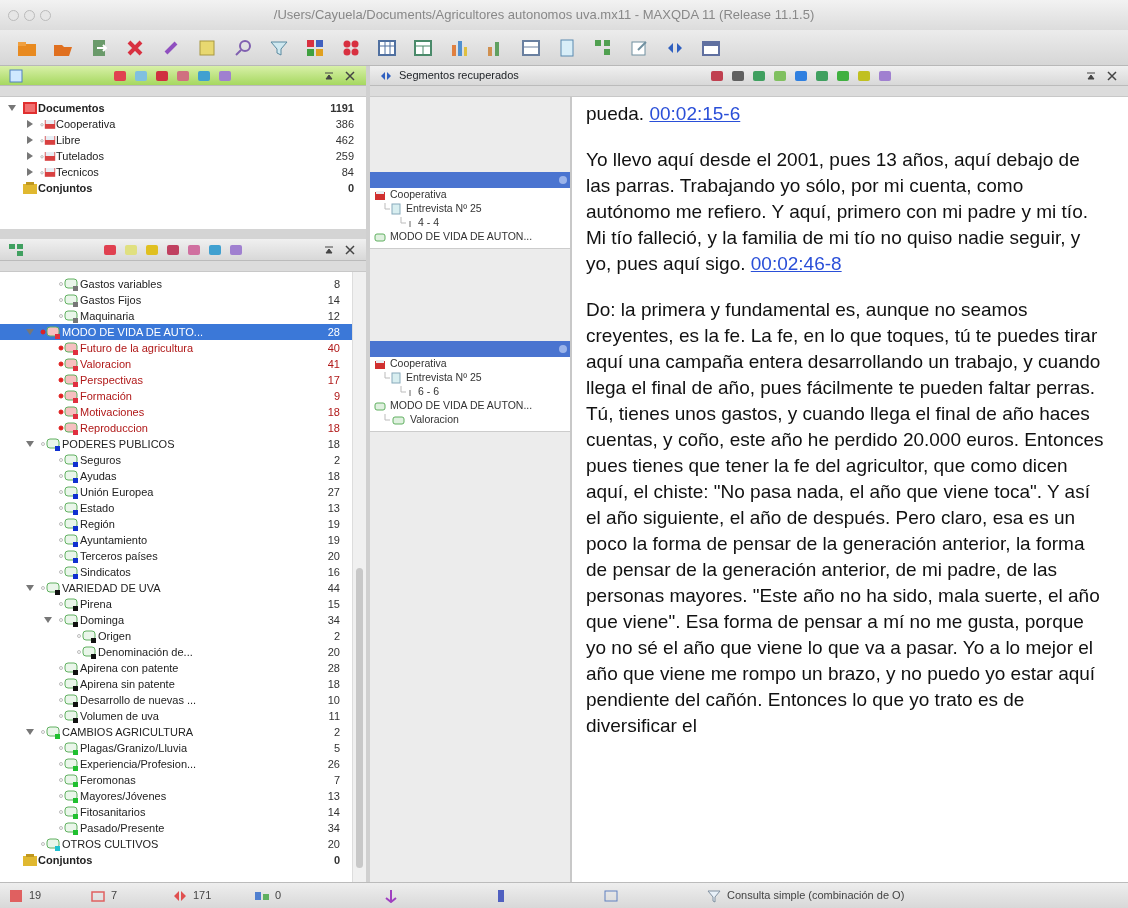  What do you see at coordinates (333, 812) in the screenshot?
I see `count: 14` at bounding box center [333, 812].